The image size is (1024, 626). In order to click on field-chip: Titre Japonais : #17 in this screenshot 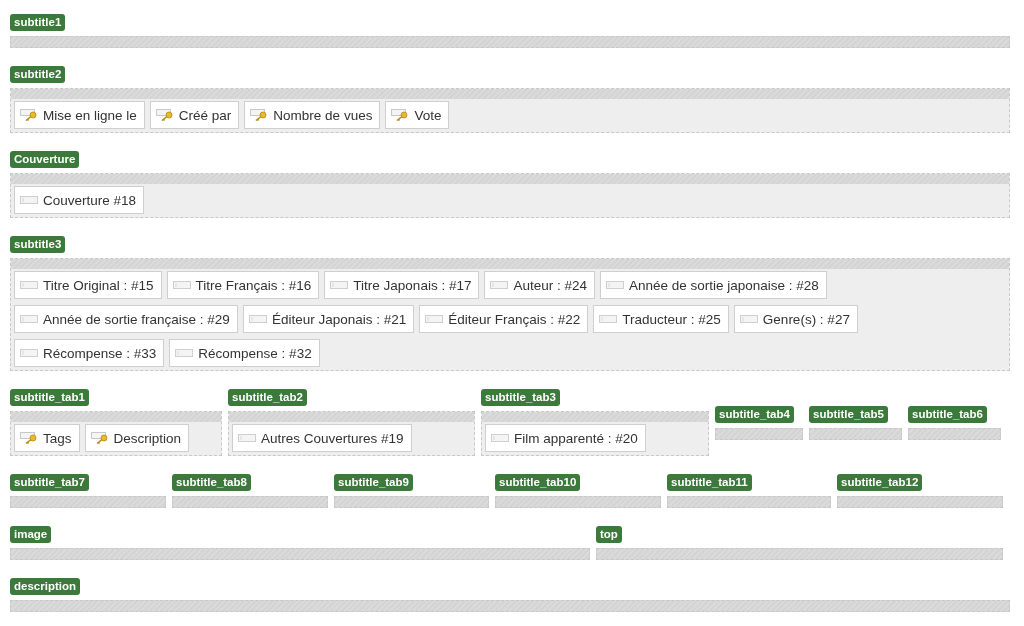, I will do `click(402, 285)`.